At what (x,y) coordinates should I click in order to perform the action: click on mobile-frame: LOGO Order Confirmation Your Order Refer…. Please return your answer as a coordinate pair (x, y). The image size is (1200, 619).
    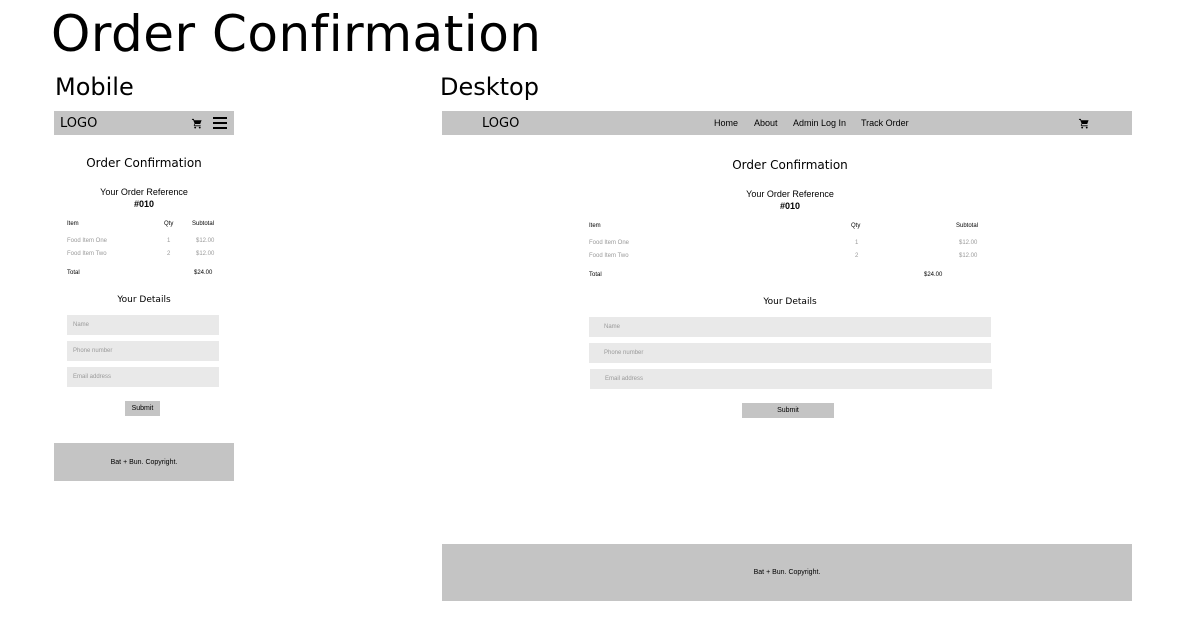
    Looking at the image, I should click on (144, 296).